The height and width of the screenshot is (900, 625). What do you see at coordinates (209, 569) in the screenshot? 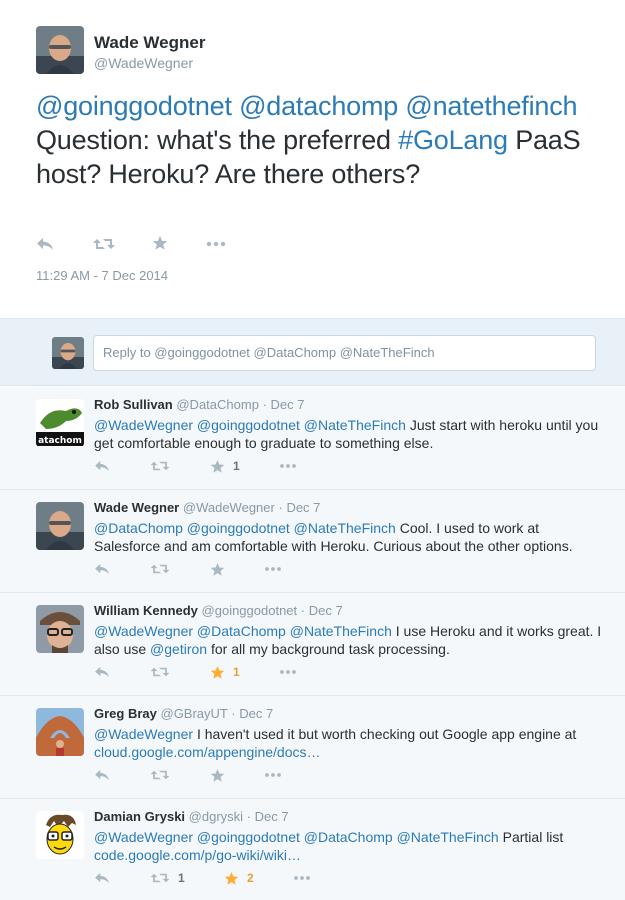
I see `reply-actions` at bounding box center [209, 569].